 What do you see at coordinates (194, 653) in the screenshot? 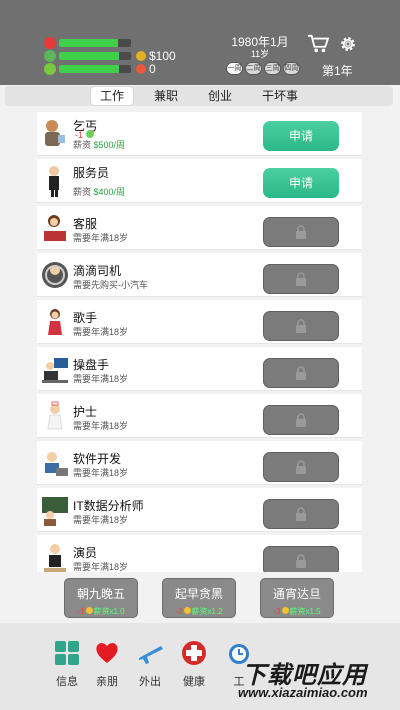
I see `medical-icon` at bounding box center [194, 653].